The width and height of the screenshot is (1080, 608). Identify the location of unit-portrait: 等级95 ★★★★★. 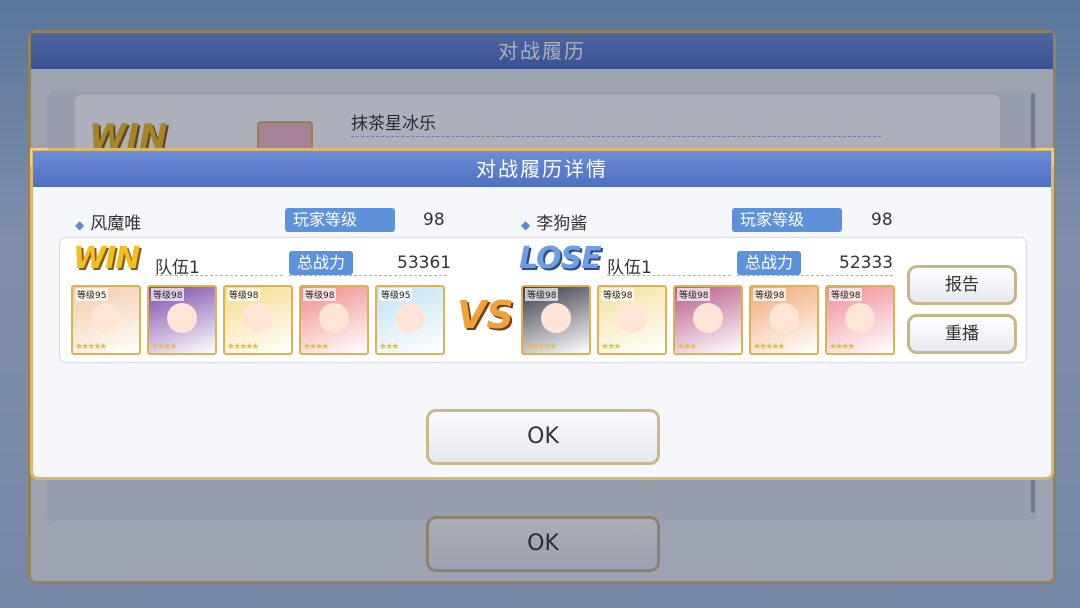
(106, 320).